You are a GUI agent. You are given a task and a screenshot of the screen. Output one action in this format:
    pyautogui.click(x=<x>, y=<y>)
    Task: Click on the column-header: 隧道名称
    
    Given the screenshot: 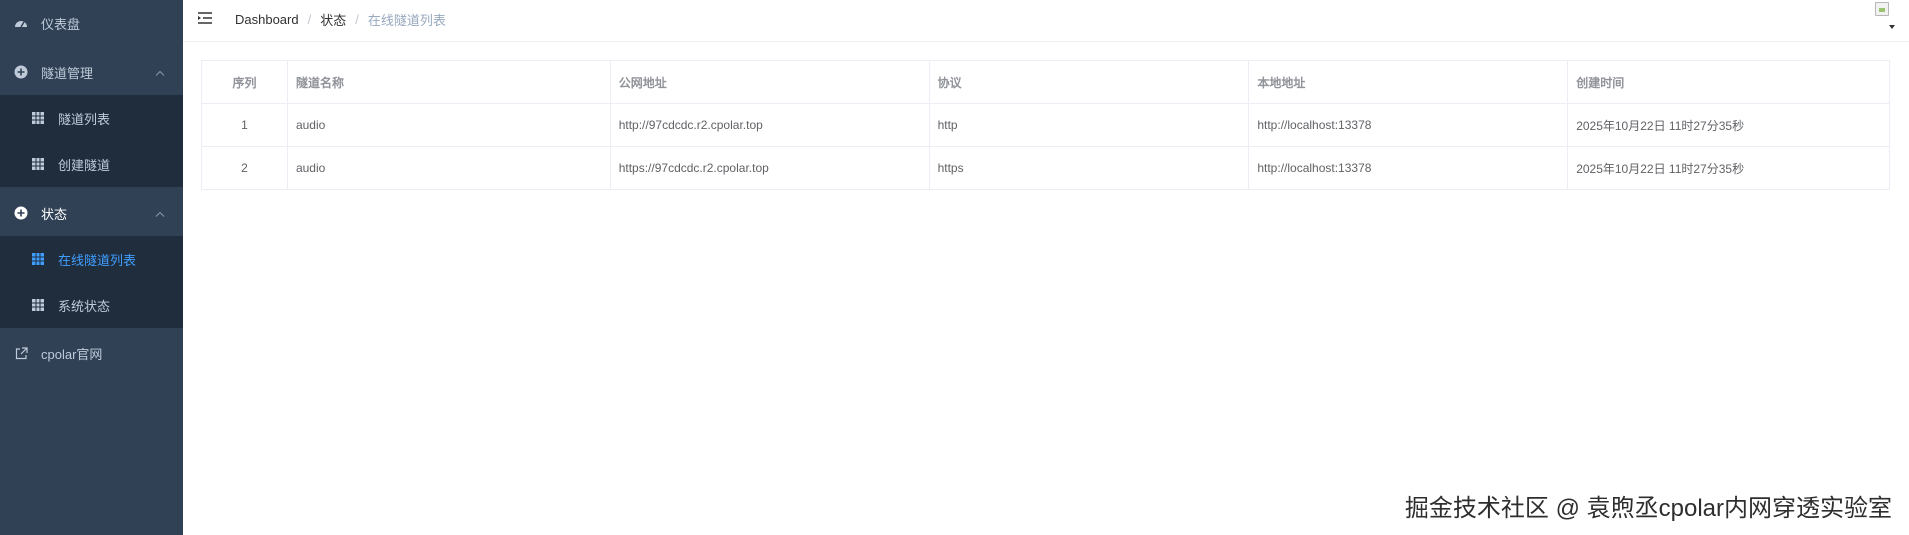 What is the action you would take?
    pyautogui.click(x=448, y=82)
    